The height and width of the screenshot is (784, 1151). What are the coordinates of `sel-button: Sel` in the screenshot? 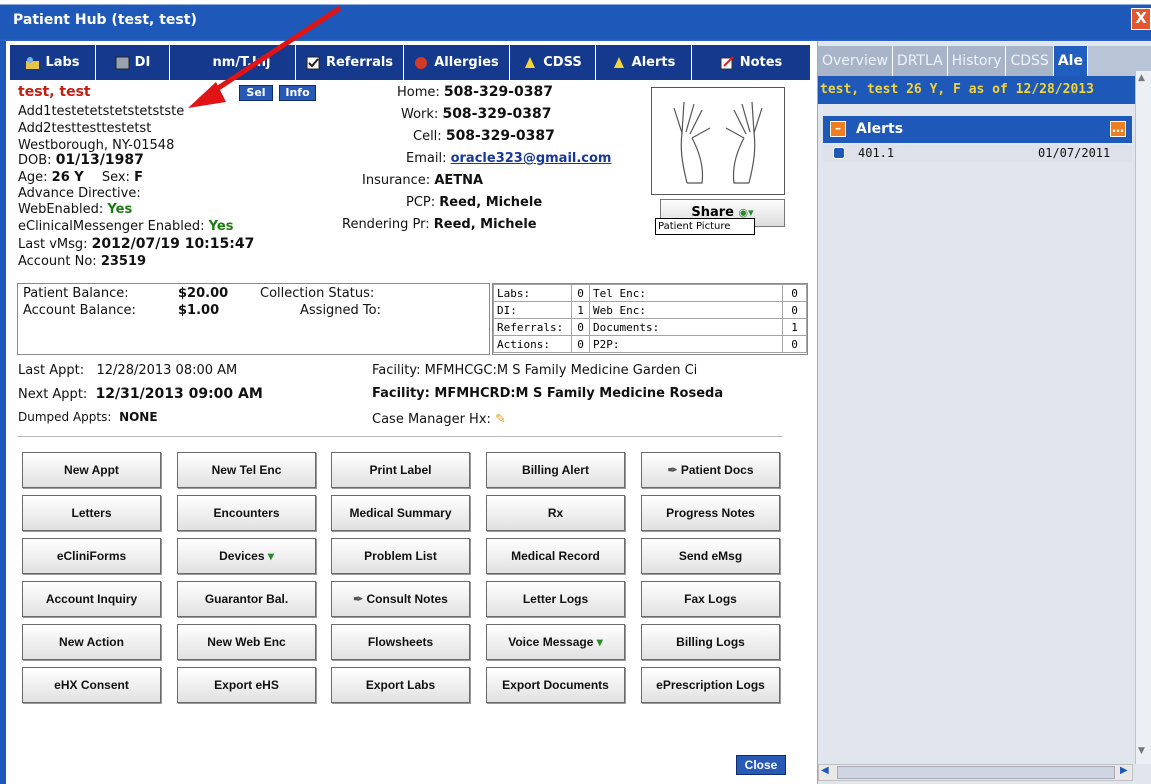 It's located at (256, 93).